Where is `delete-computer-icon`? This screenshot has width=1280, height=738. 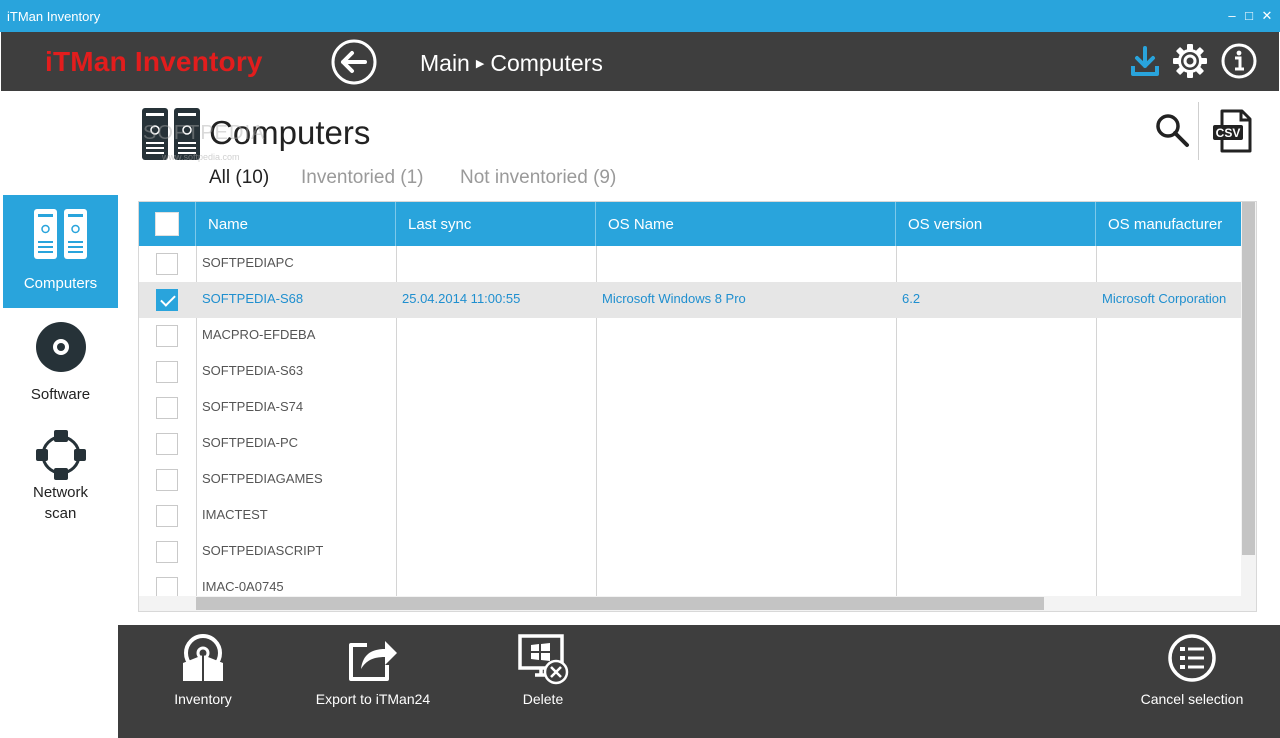
delete-computer-icon is located at coordinates (543, 659).